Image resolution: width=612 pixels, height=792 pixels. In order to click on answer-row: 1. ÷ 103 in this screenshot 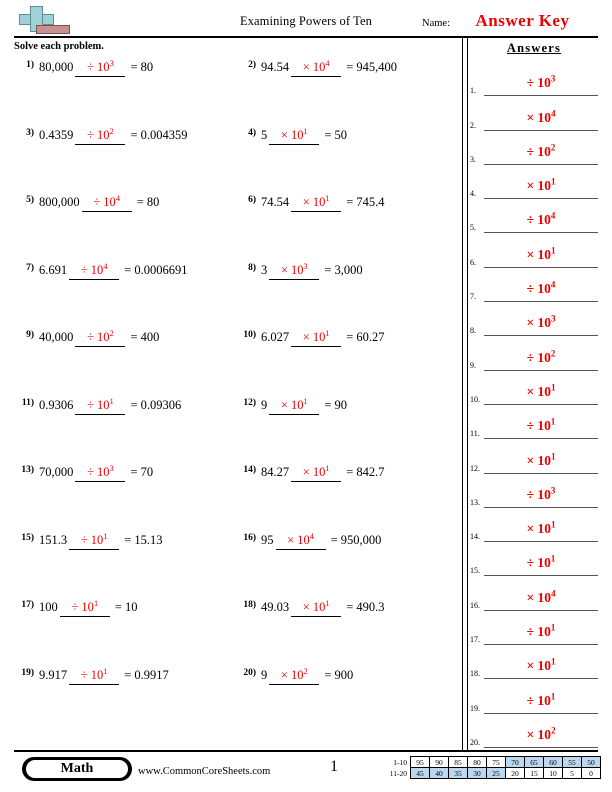, I will do `click(536, 79)`.